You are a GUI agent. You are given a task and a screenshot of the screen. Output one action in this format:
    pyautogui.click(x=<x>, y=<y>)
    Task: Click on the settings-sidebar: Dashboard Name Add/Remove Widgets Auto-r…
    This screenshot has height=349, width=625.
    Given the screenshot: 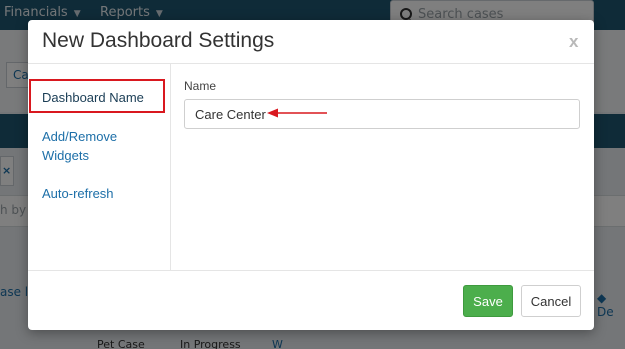 What is the action you would take?
    pyautogui.click(x=99, y=167)
    